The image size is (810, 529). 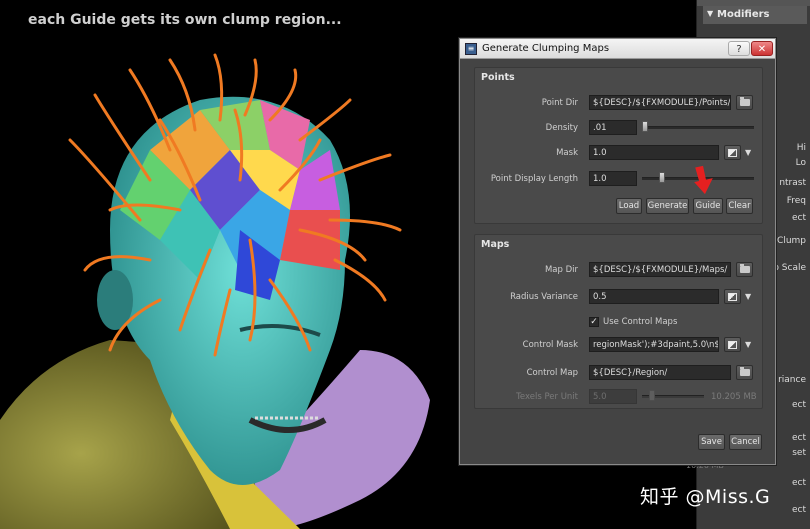 What do you see at coordinates (739, 206) in the screenshot?
I see `clear-button: Clear` at bounding box center [739, 206].